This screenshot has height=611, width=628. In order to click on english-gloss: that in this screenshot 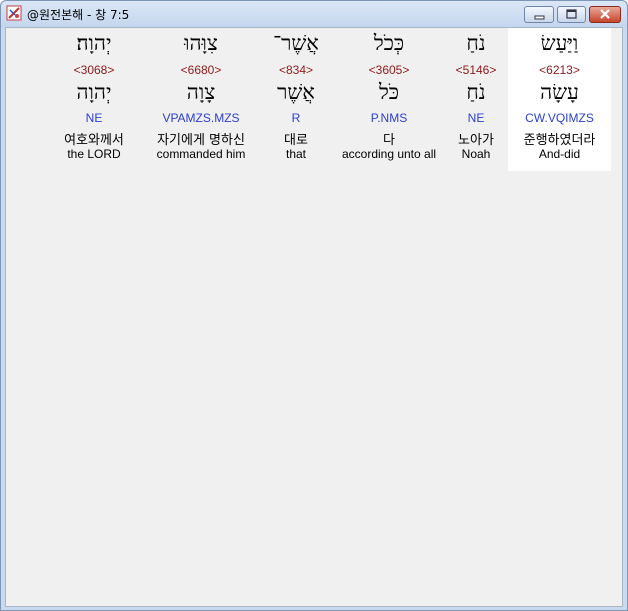, I will do `click(295, 154)`.